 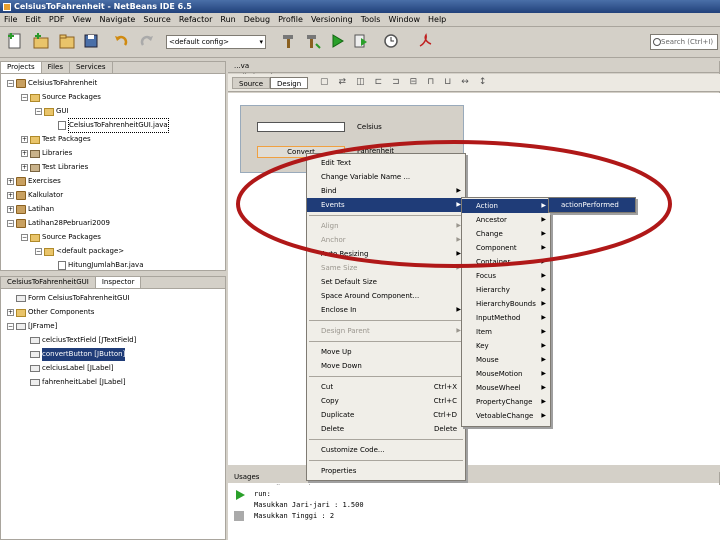 What do you see at coordinates (684, 42) in the screenshot?
I see `search-input: Search (Ctrl+I)` at bounding box center [684, 42].